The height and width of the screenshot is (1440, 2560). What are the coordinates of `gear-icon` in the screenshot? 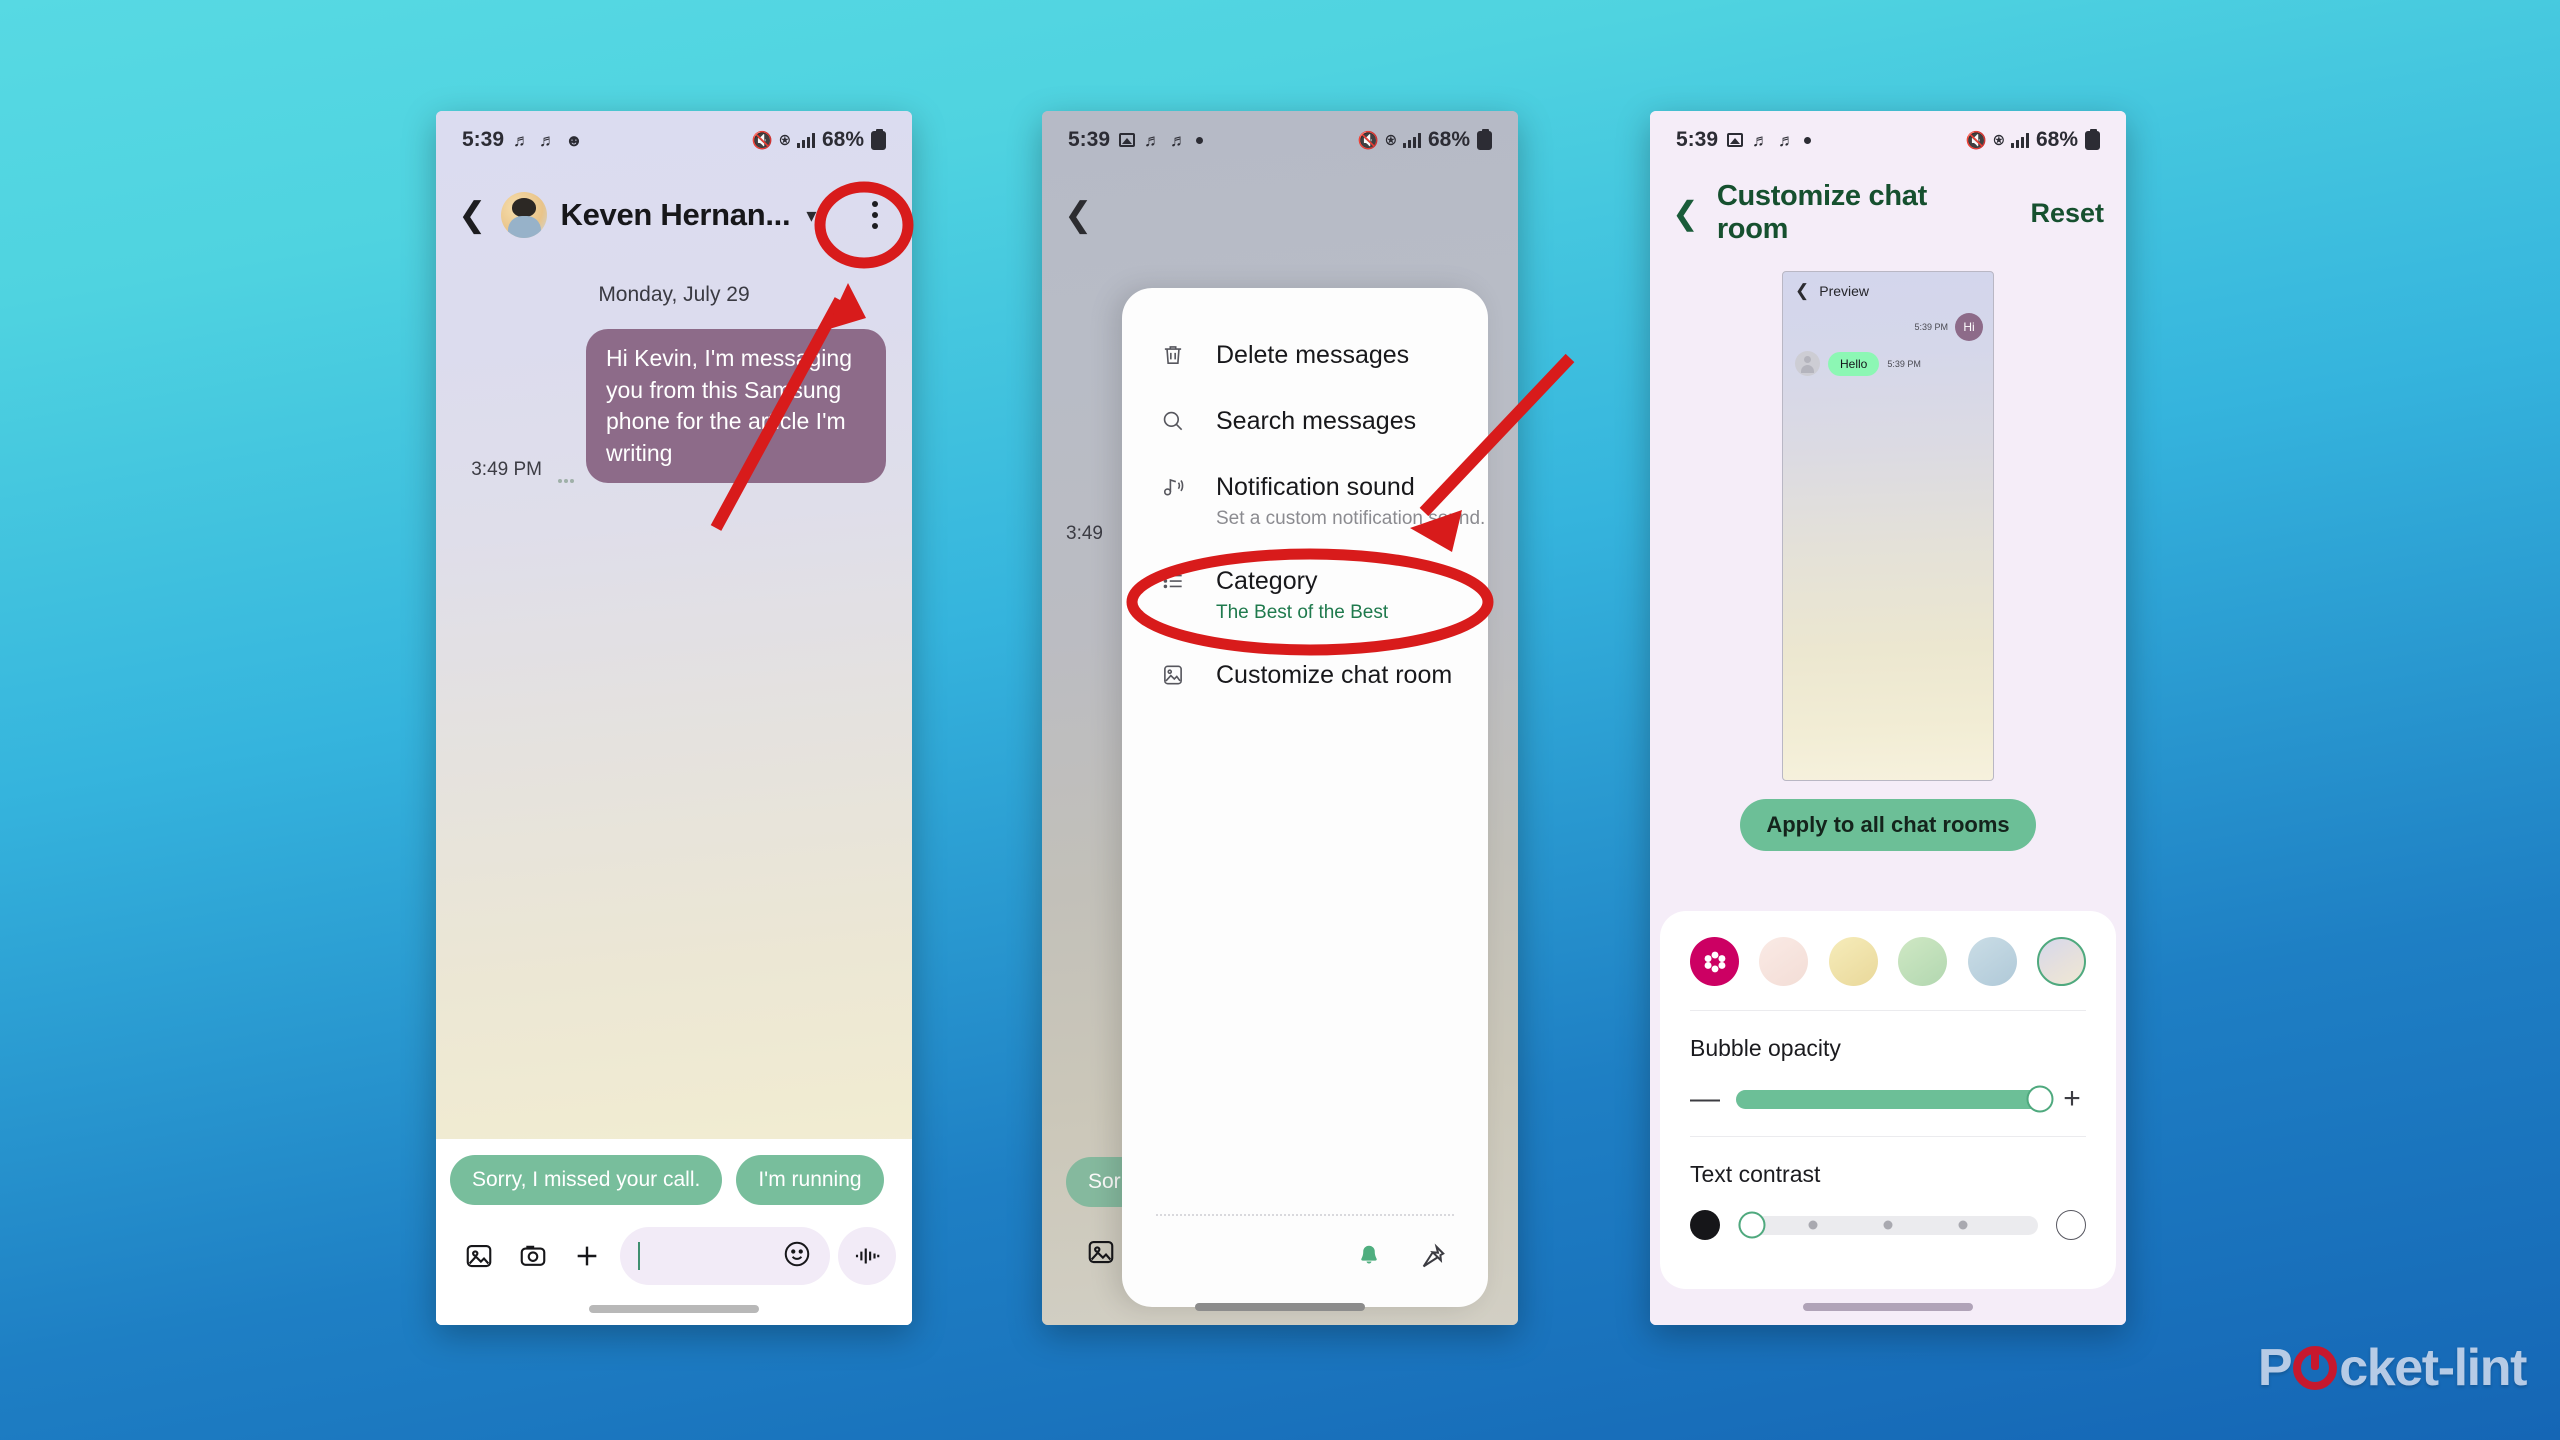 It's located at (905, 1180).